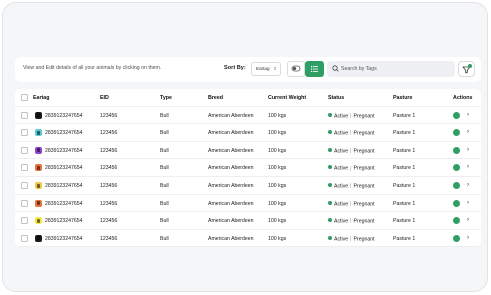 Image resolution: width=491 pixels, height=295 pixels. Describe the element at coordinates (463, 98) in the screenshot. I see `col-header-actions: Actions` at that location.